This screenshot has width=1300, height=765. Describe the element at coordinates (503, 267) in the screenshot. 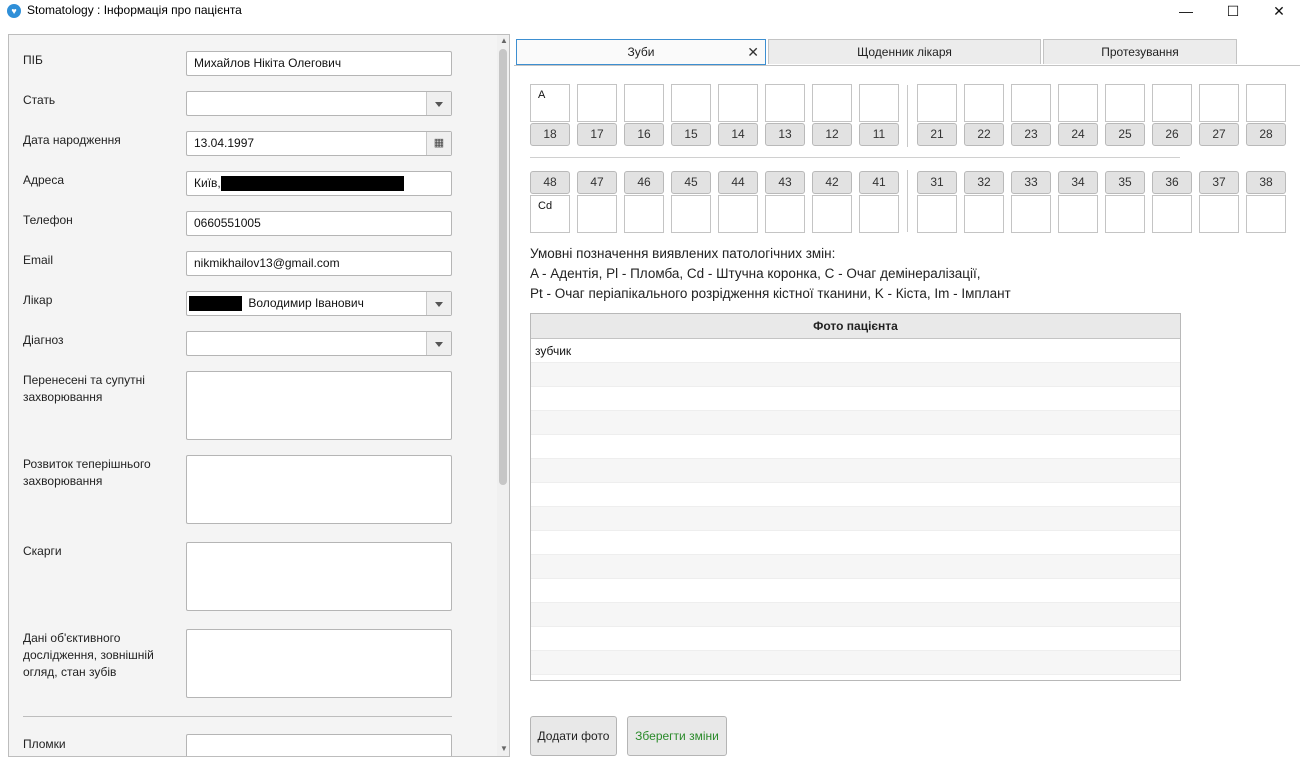

I see `scrollbar-thumb` at that location.